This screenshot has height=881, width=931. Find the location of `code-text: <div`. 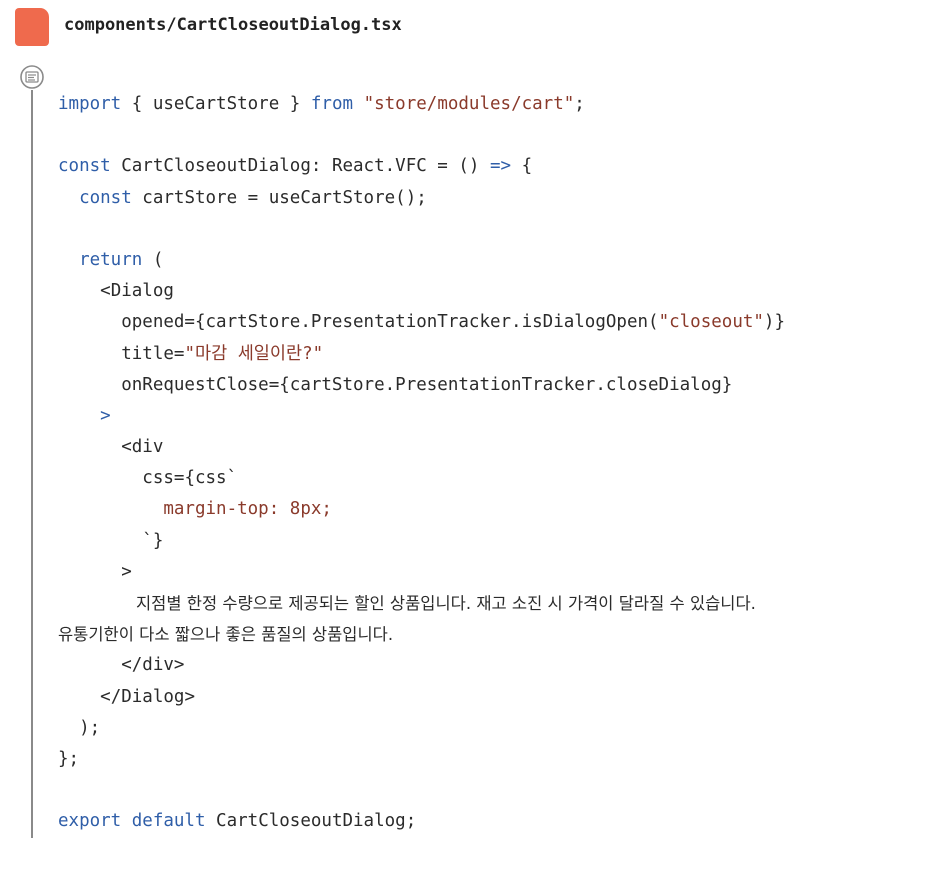

code-text: <div is located at coordinates (142, 447).